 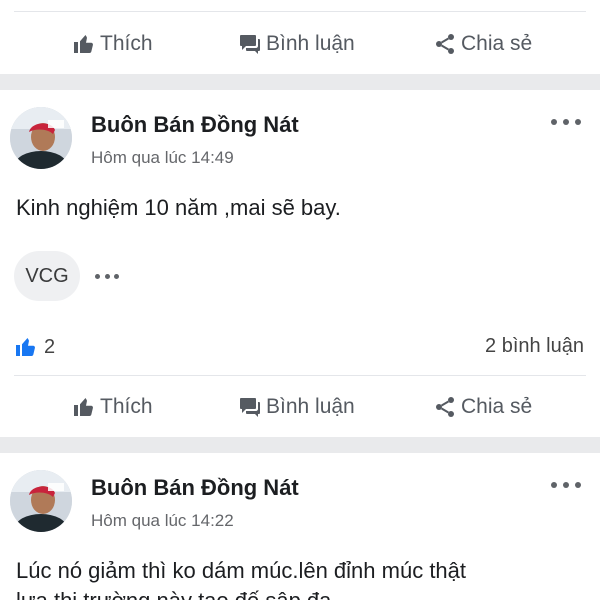 I want to click on stock-tag-chip: VCG, so click(x=47, y=276).